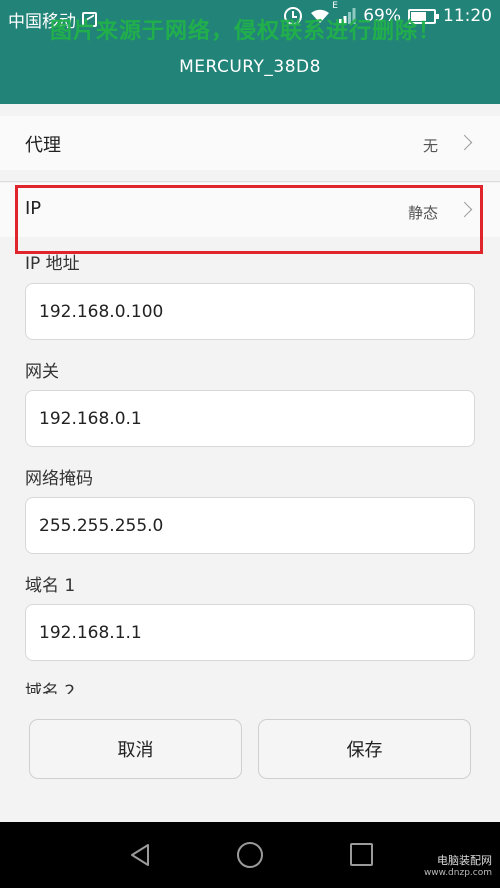 The image size is (500, 888). Describe the element at coordinates (246, 31) in the screenshot. I see `watermark-text: 图片来源于网络，侵权联系进行删除！` at that location.